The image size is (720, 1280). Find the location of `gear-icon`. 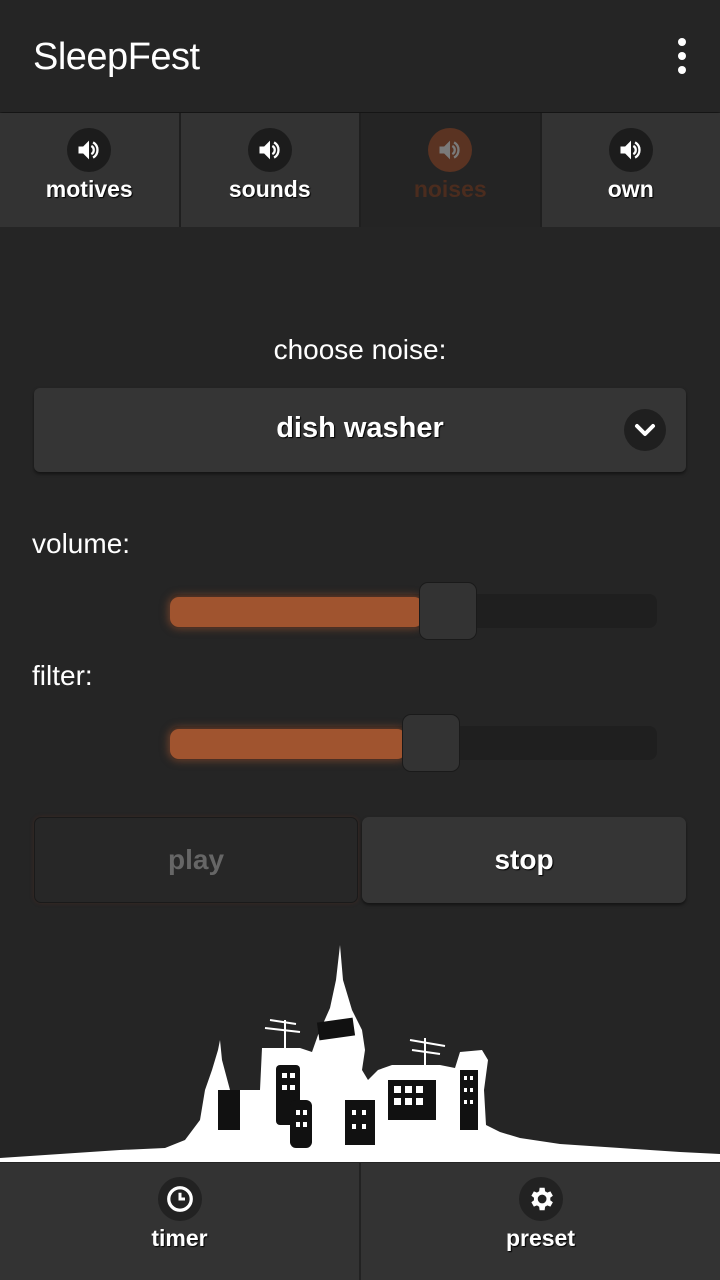

gear-icon is located at coordinates (540, 1199).